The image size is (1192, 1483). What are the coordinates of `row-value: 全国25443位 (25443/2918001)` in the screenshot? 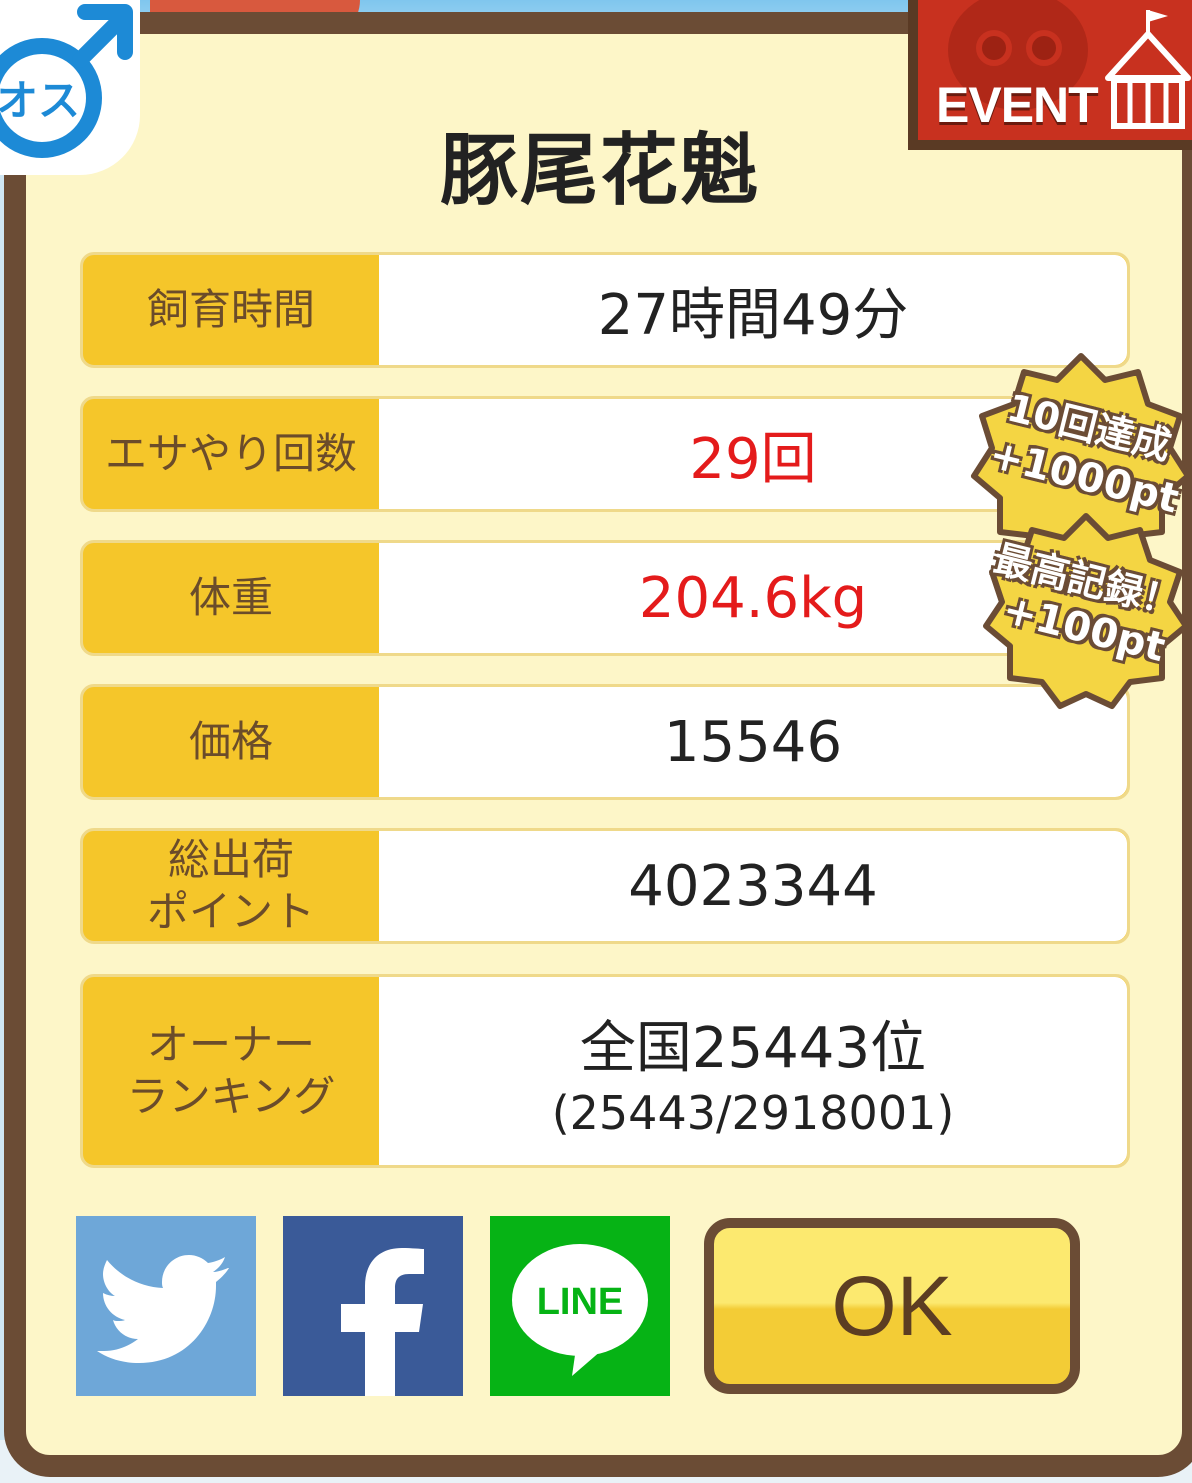 It's located at (753, 1071).